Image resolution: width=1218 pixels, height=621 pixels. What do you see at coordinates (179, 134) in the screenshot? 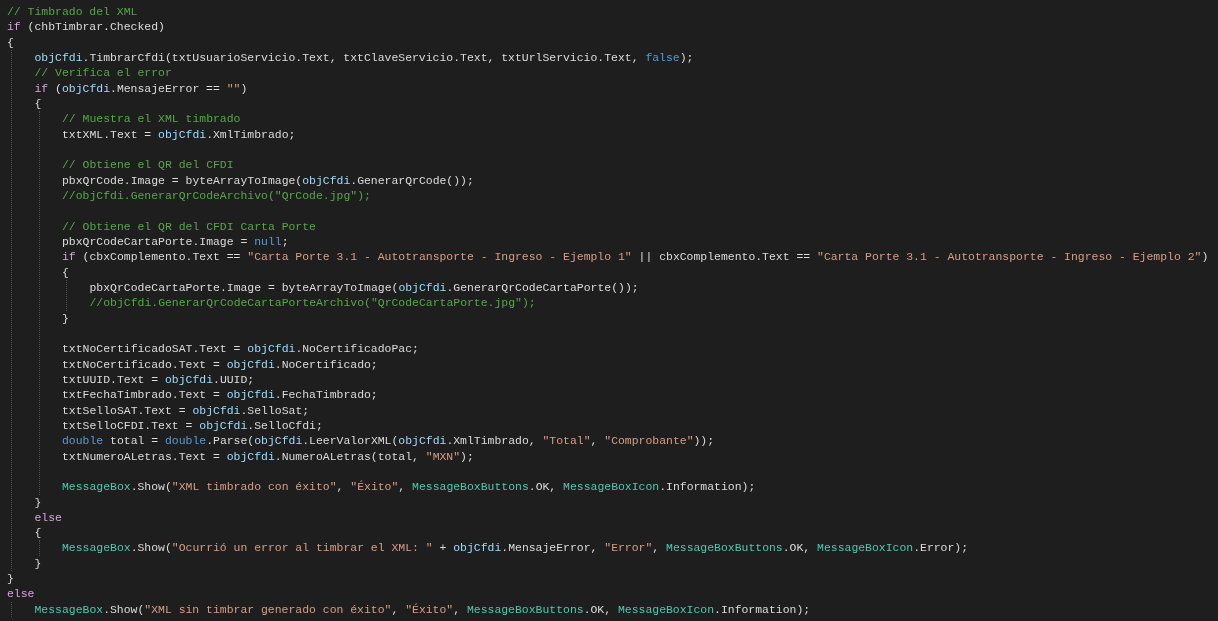
I see `code-line: txtXML.Text = objCfdi.XmlTimbrado;` at bounding box center [179, 134].